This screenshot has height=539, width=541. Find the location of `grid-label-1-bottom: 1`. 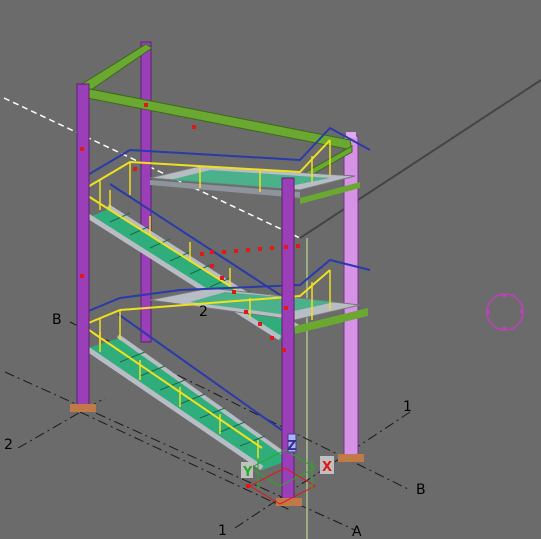

grid-label-1-bottom: 1 is located at coordinates (222, 531).